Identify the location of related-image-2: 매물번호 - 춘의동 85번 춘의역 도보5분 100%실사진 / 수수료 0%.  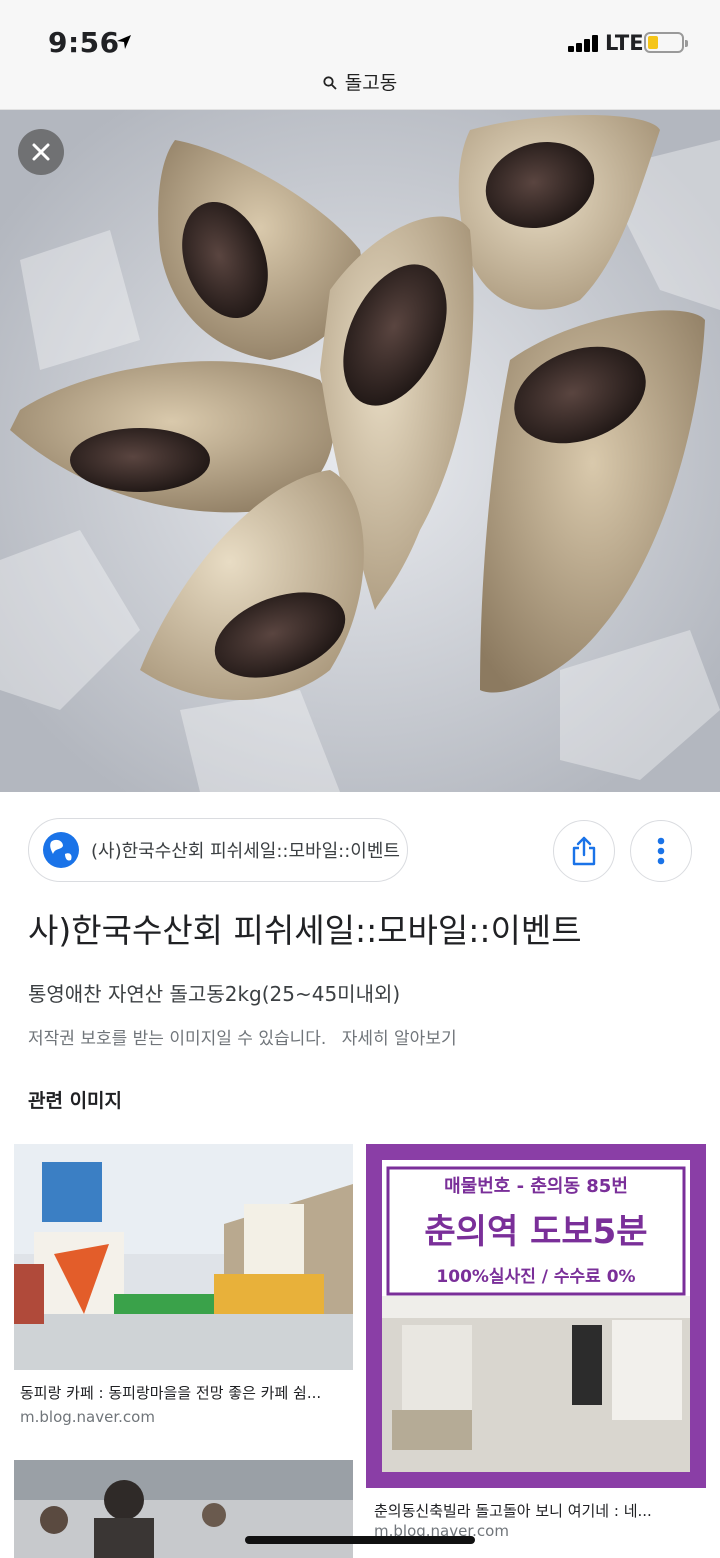
(536, 1316).